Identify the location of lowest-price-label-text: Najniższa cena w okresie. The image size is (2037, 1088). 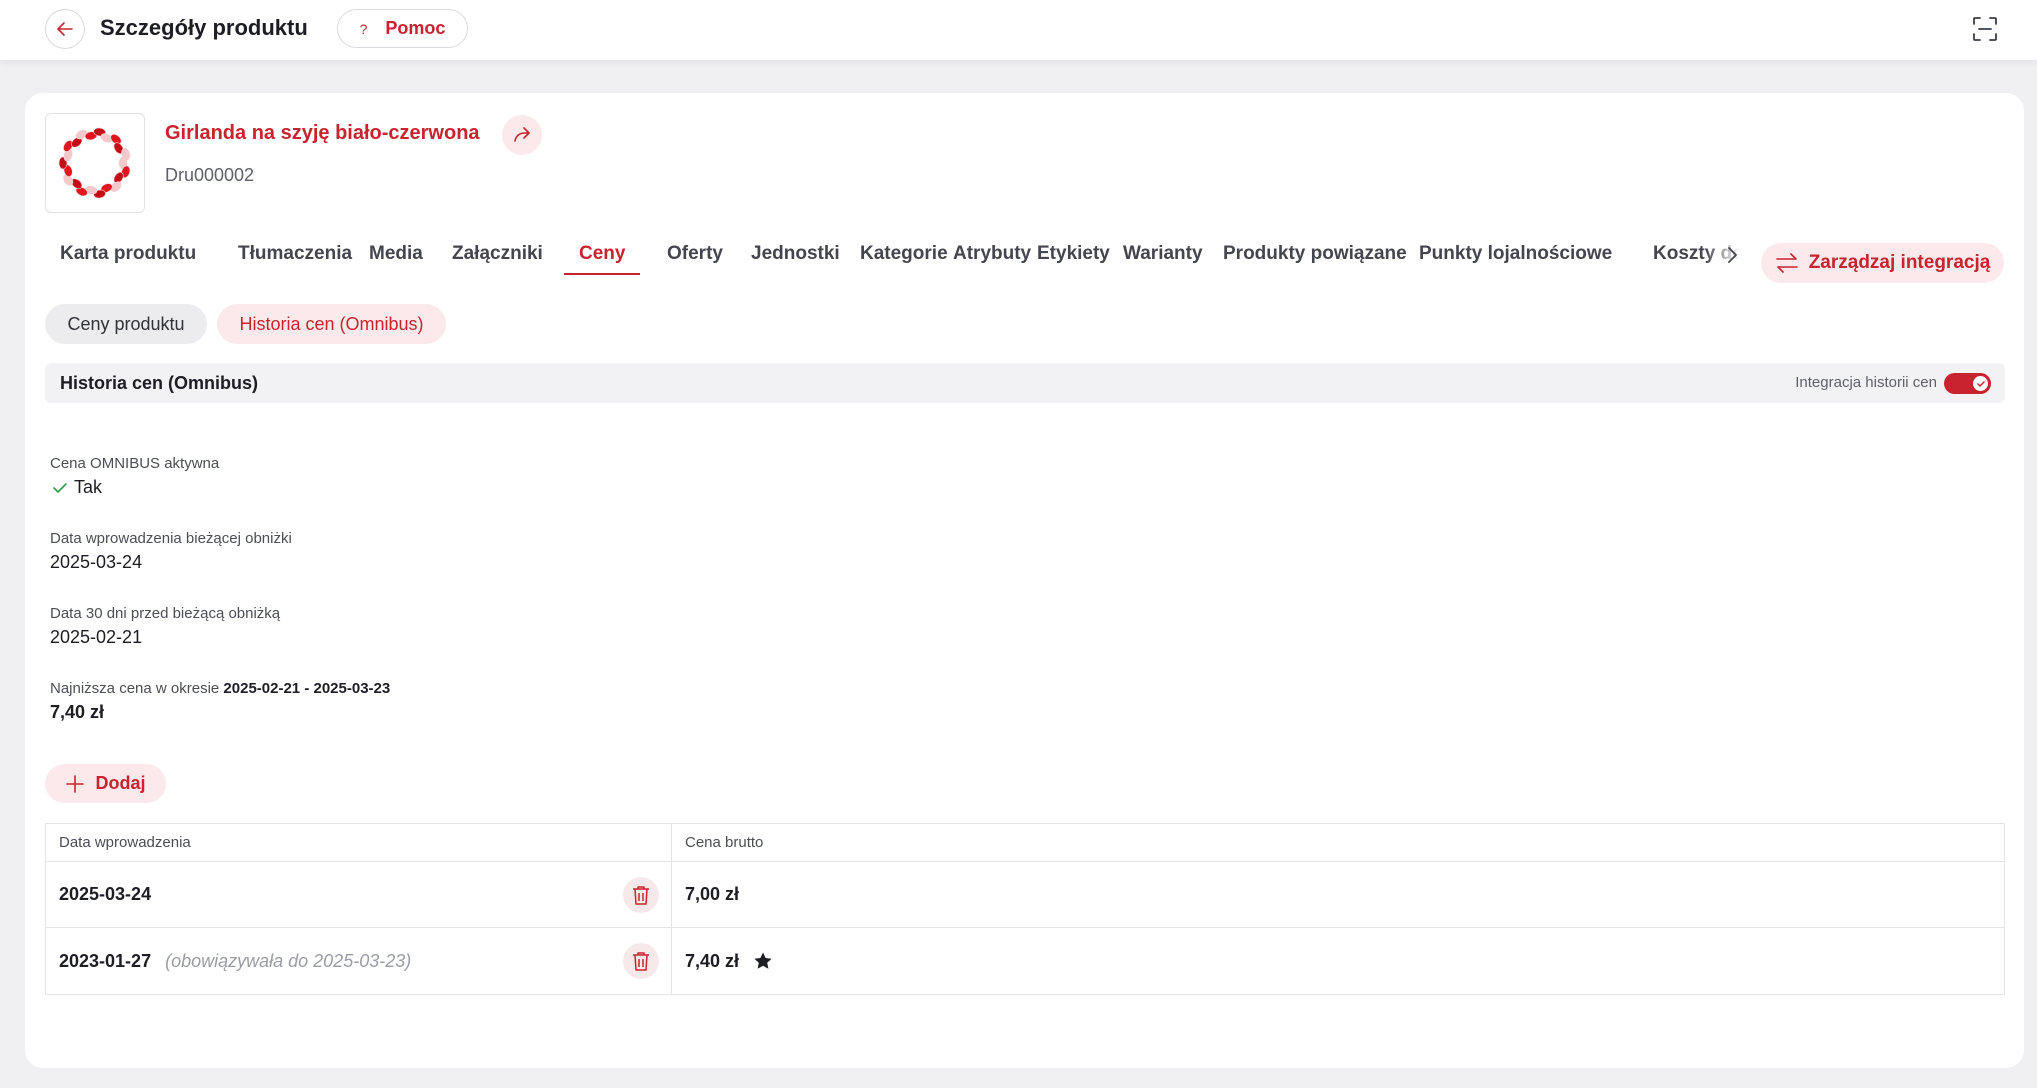
(135, 688).